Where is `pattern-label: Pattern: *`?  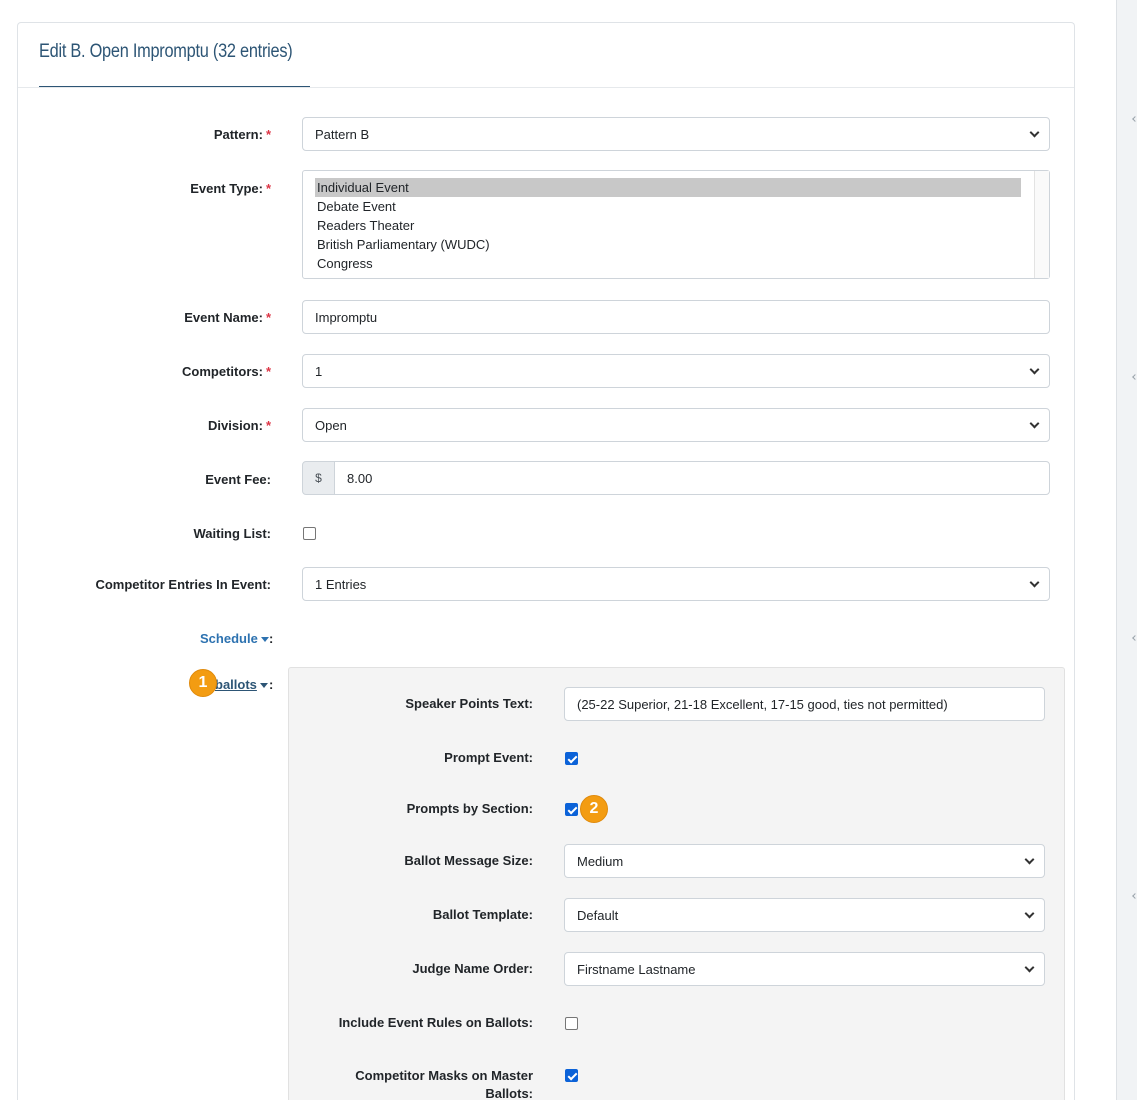
pattern-label: Pattern: * is located at coordinates (242, 134).